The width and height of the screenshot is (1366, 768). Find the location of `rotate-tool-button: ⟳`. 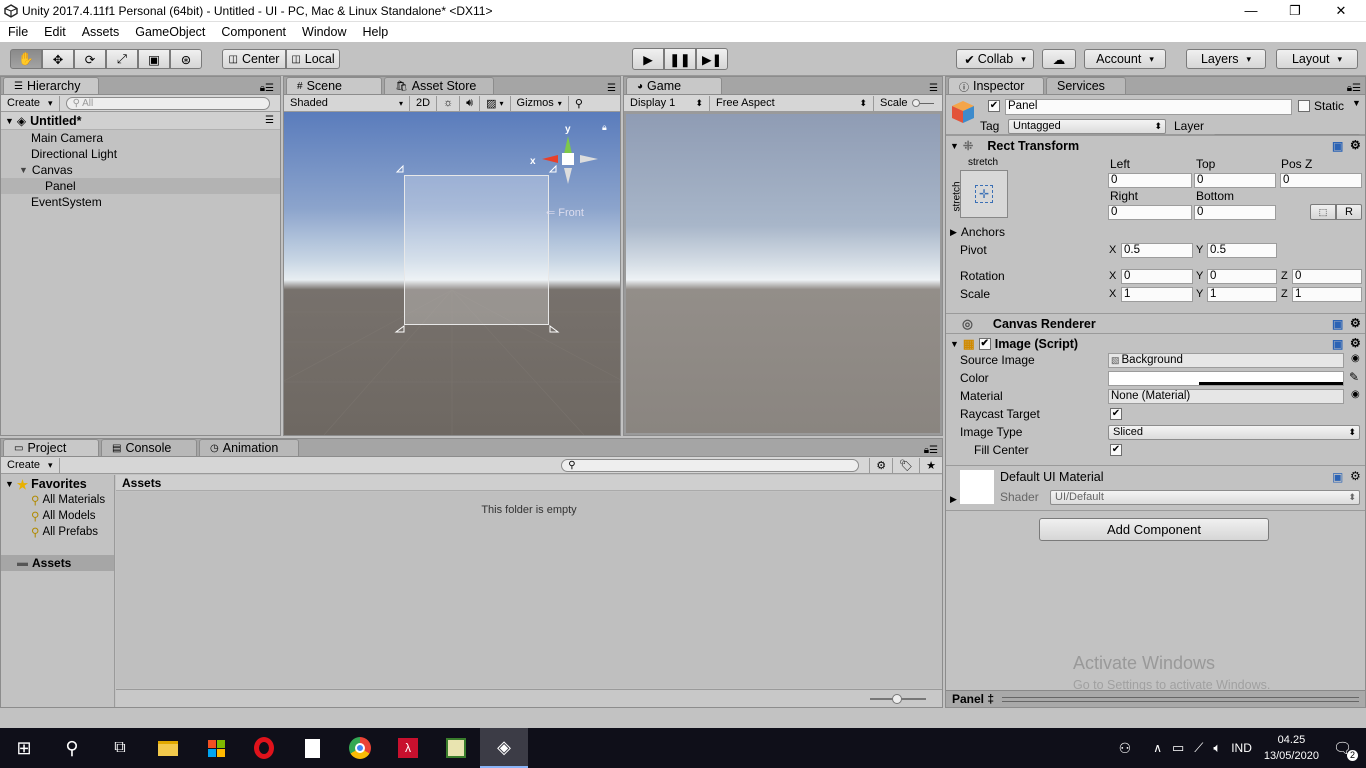

rotate-tool-button: ⟳ is located at coordinates (90, 59).